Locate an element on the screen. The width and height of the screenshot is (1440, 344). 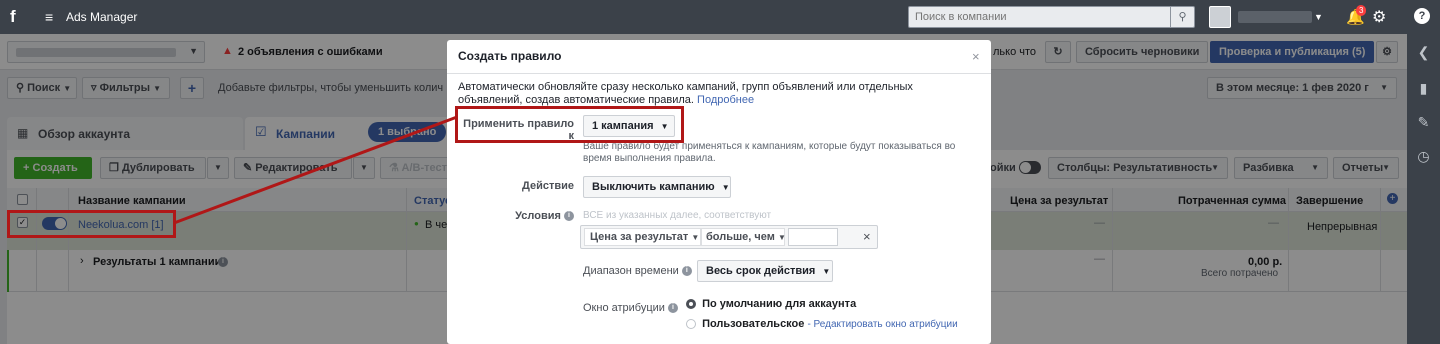
annotation-connector-line is located at coordinates (315, 170).